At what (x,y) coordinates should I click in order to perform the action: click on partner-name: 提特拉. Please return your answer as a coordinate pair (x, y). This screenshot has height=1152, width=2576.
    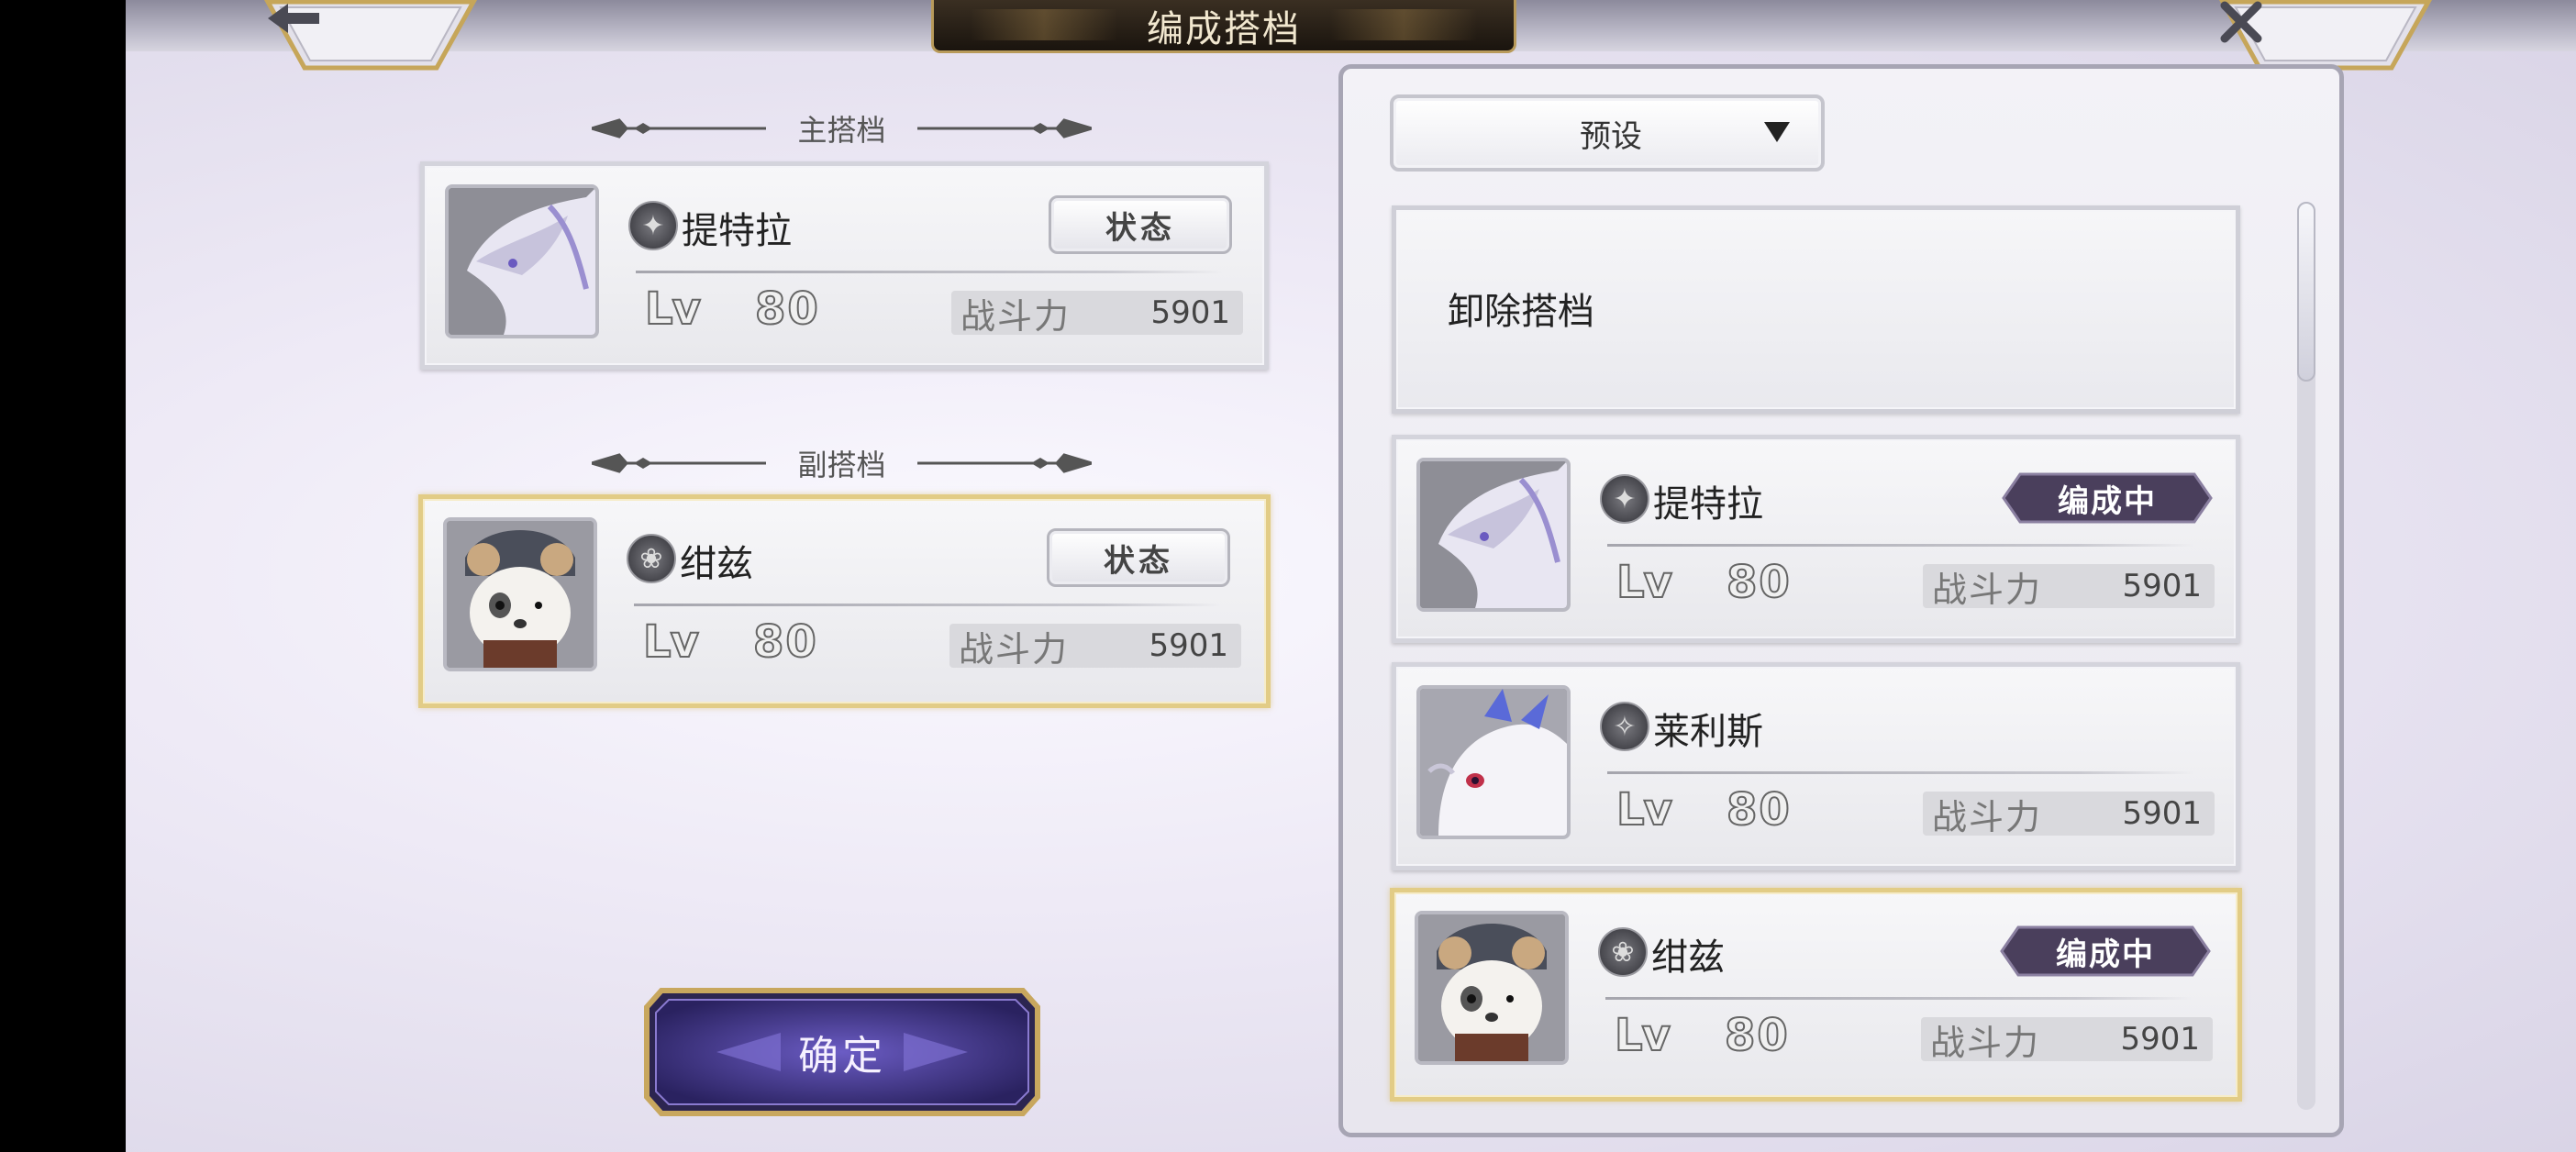
    Looking at the image, I should click on (1708, 504).